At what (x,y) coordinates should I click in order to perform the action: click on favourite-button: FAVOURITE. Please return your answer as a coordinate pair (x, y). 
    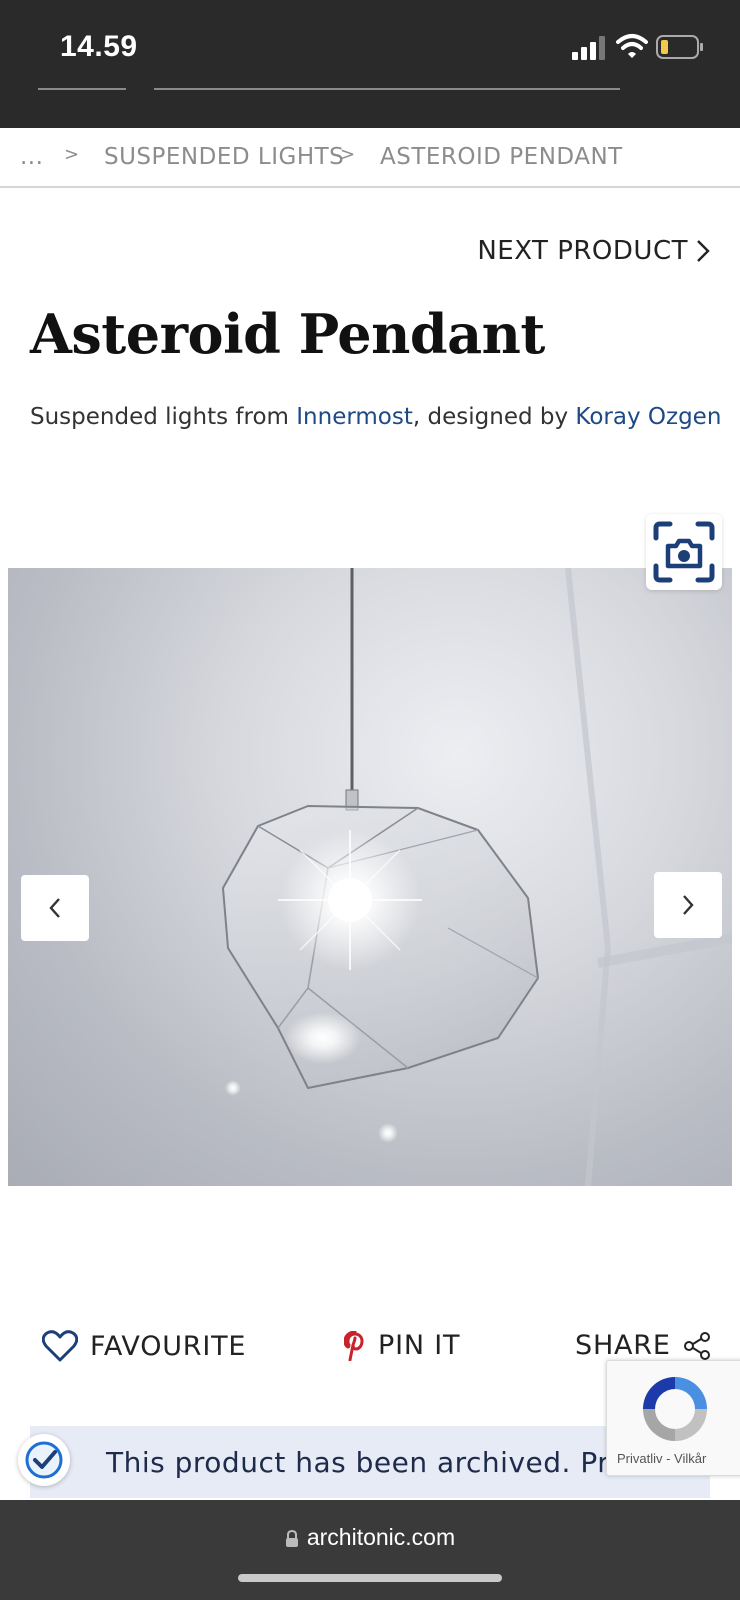
    Looking at the image, I should click on (144, 1346).